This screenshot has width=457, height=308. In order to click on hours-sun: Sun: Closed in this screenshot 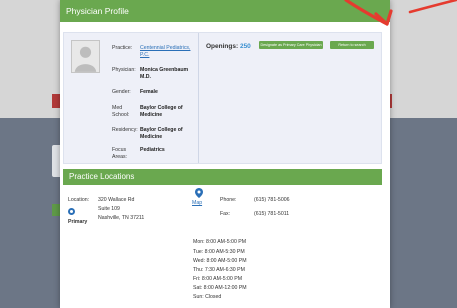, I will do `click(207, 297)`.